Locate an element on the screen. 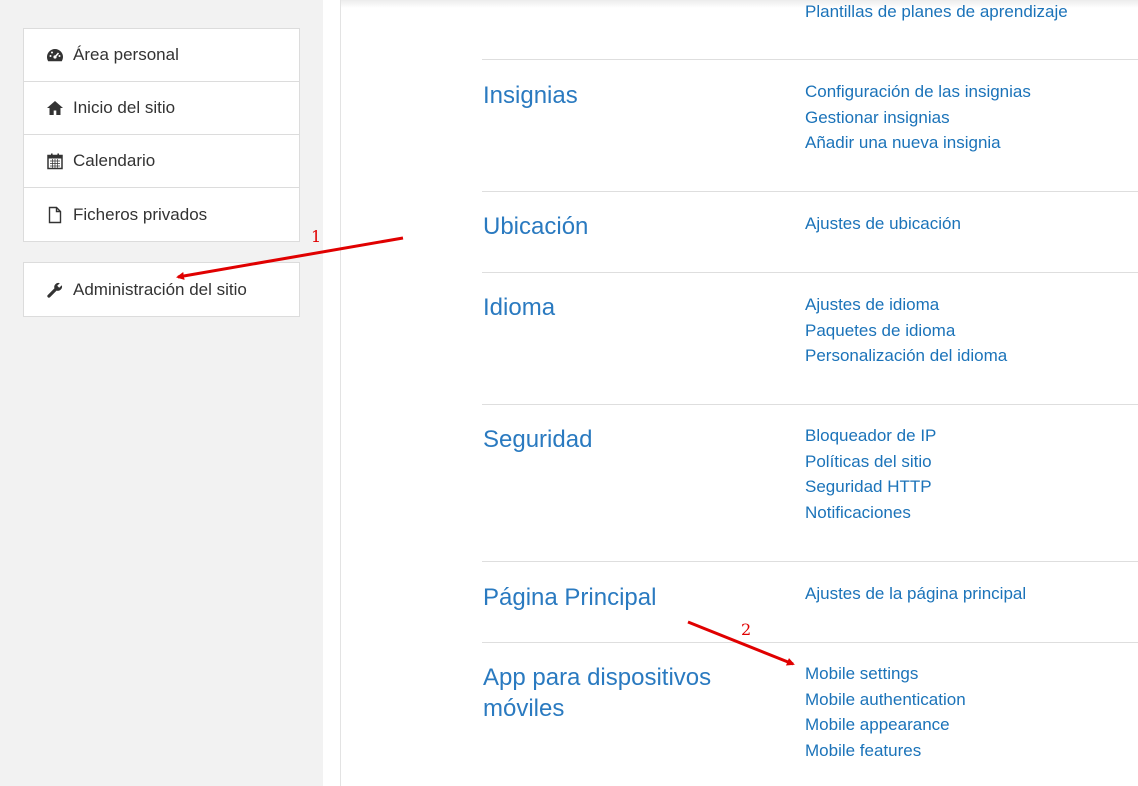  admin-navigation: Administración del sitio is located at coordinates (161, 289).